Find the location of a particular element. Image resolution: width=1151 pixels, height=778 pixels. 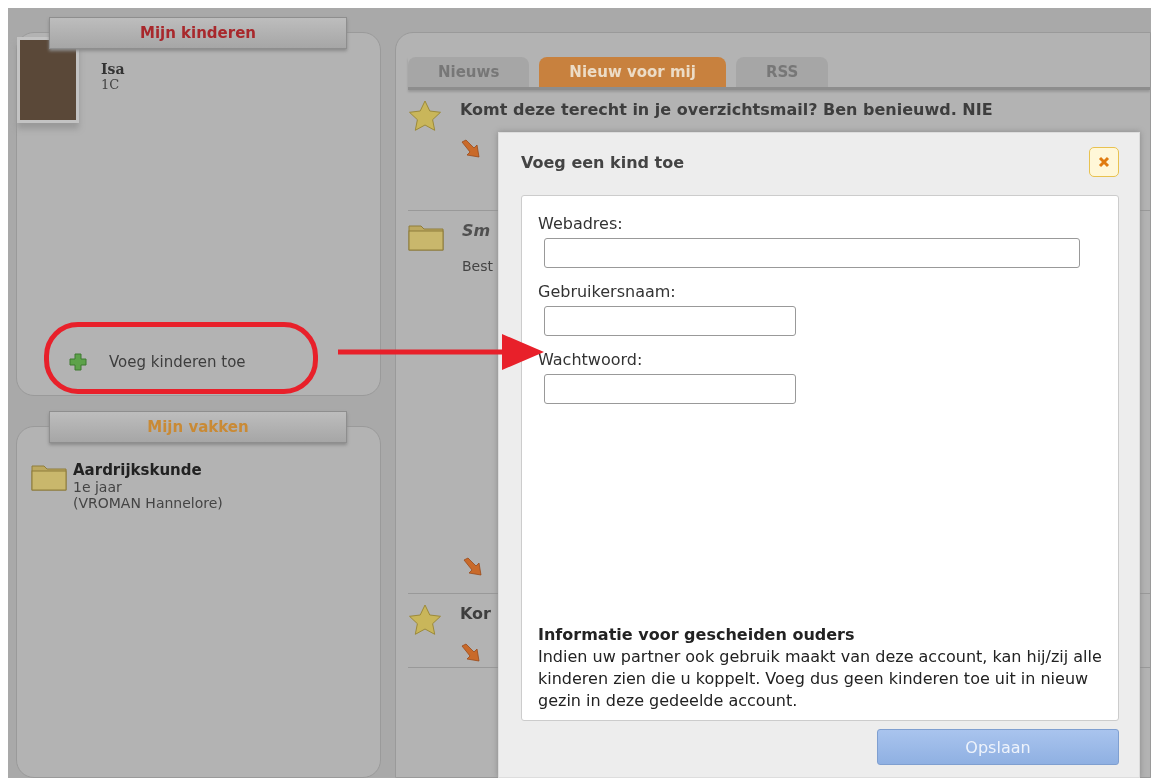

info-heading: Informatie voor gescheiden ouders is located at coordinates (697, 635).